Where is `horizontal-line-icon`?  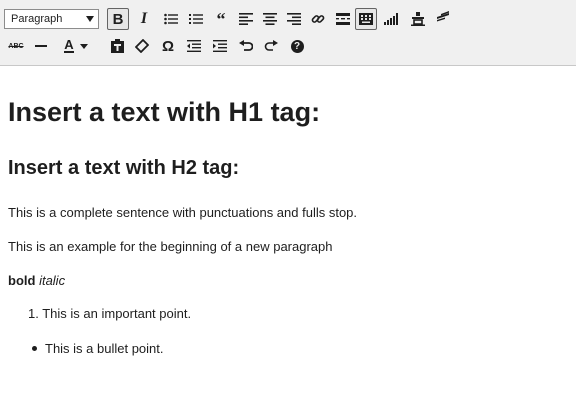 horizontal-line-icon is located at coordinates (41, 46).